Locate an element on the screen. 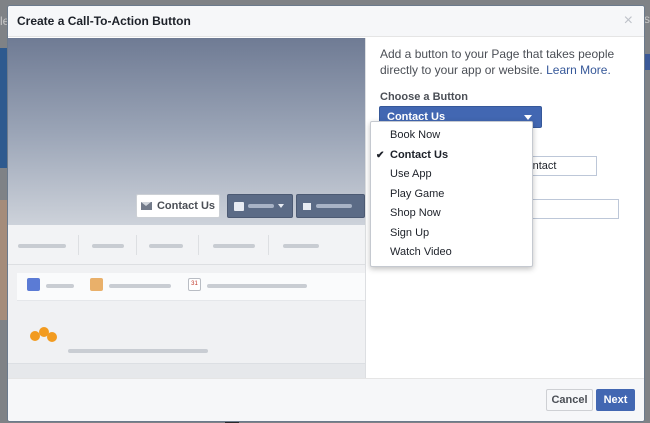 Image resolution: width=650 pixels, height=423 pixels. dialog-header: Create a Call-To-Action Button × is located at coordinates (326, 21).